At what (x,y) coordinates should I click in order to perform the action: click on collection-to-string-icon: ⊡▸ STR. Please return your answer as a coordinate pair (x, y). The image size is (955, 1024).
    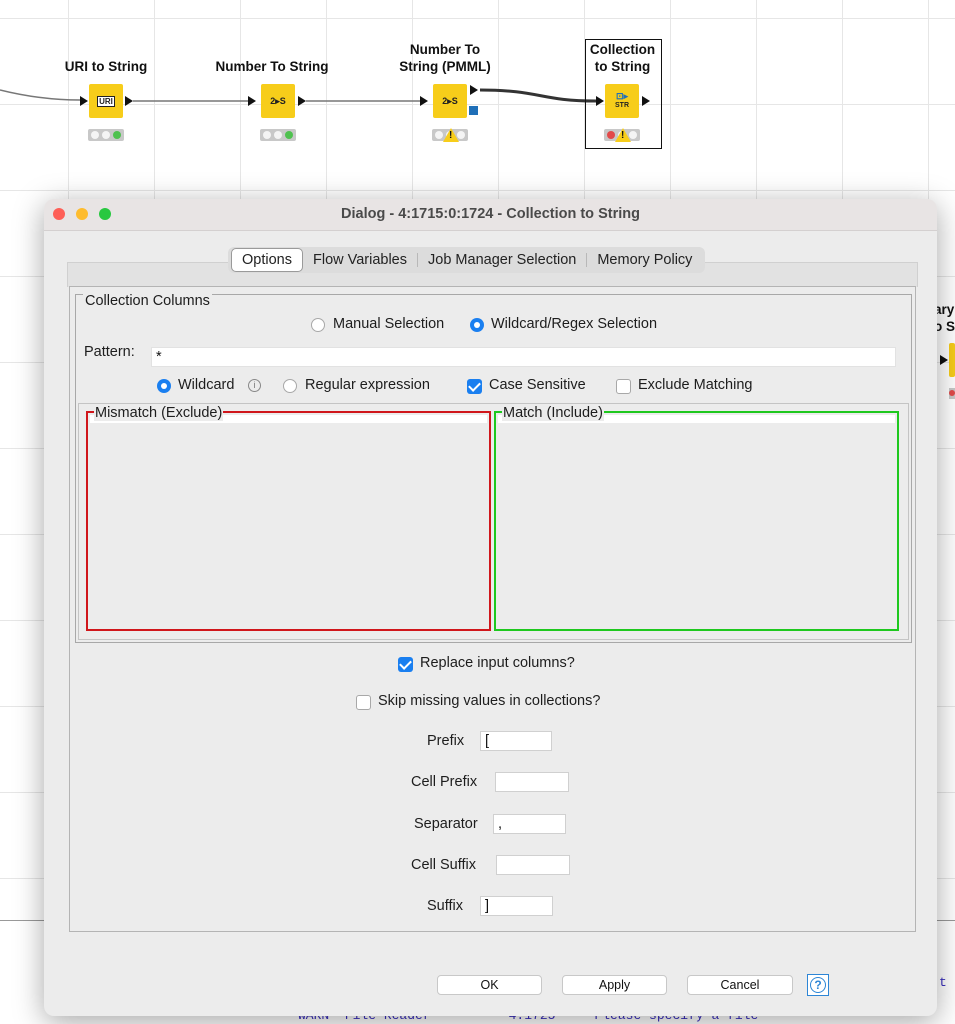
    Looking at the image, I should click on (622, 101).